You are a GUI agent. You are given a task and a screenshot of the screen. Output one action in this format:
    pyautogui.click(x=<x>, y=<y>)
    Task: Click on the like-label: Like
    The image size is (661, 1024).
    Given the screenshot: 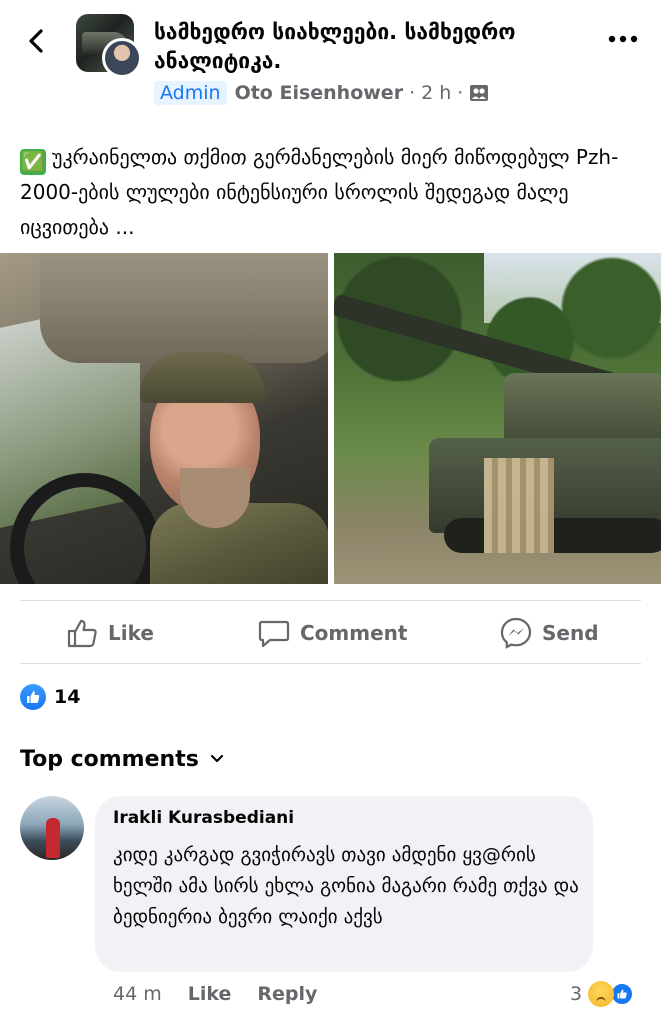 What is the action you would take?
    pyautogui.click(x=131, y=633)
    